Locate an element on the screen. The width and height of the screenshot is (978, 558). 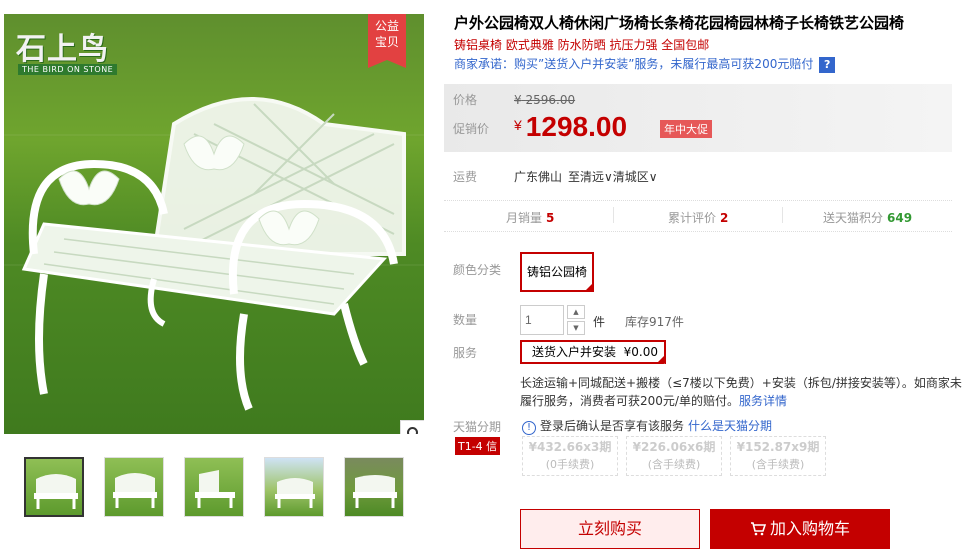
monthly-sales-label: 月销量 is located at coordinates (524, 218).